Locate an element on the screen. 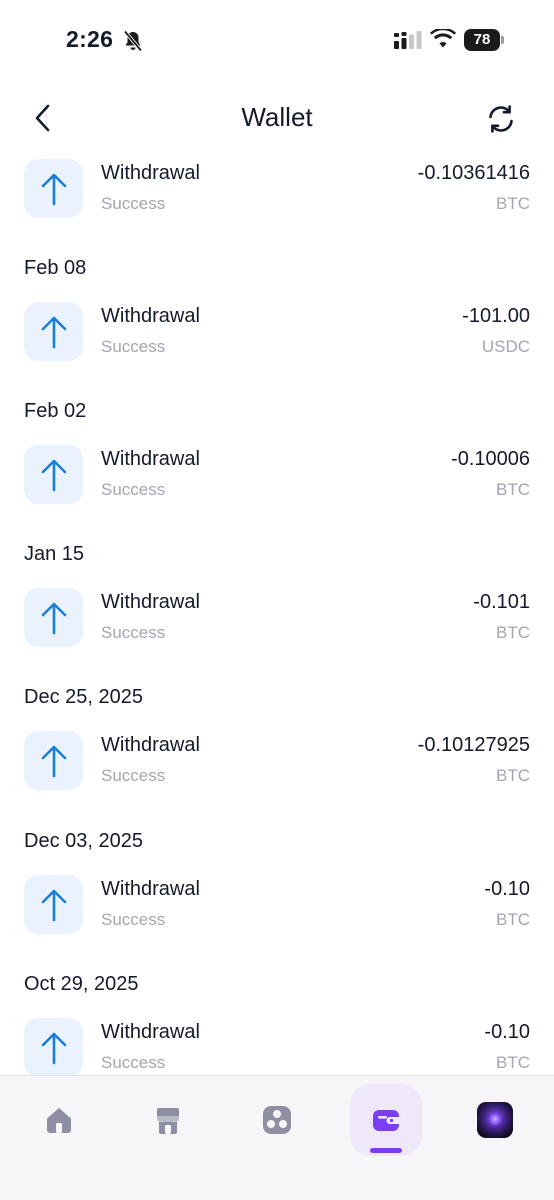 This screenshot has height=1200, width=554. battery-level: 78 is located at coordinates (482, 40).